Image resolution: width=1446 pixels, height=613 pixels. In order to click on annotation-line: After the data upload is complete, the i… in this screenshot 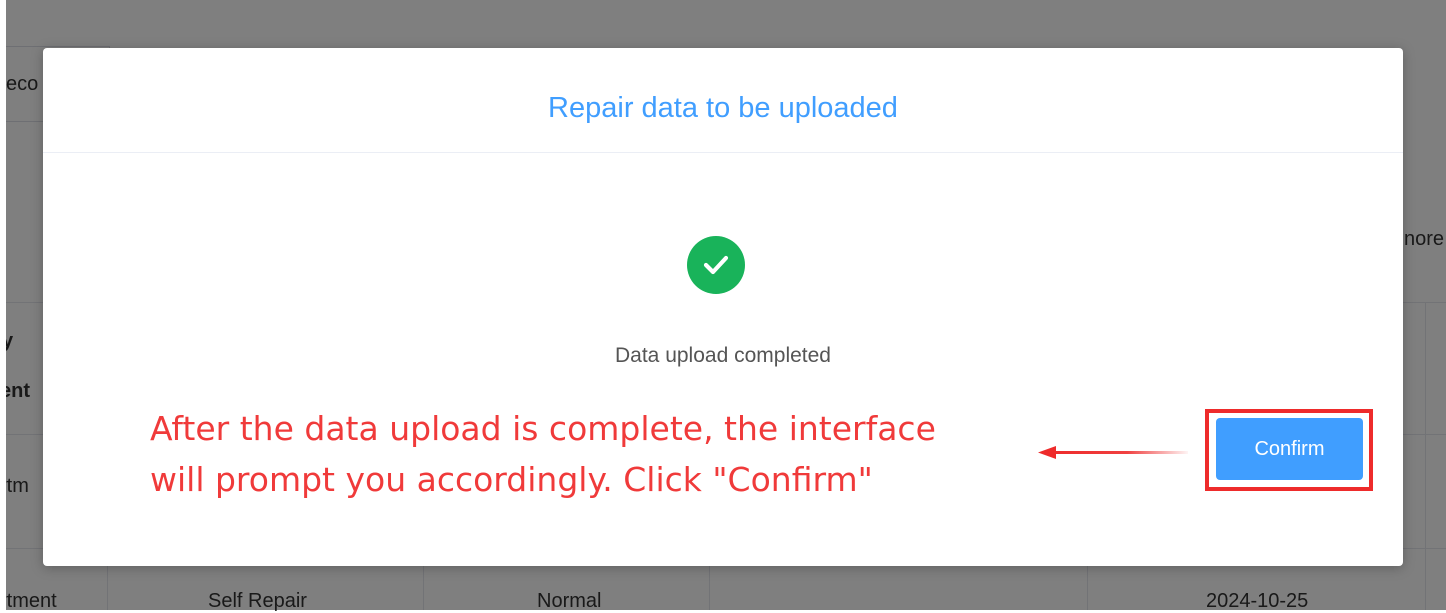, I will do `click(543, 428)`.